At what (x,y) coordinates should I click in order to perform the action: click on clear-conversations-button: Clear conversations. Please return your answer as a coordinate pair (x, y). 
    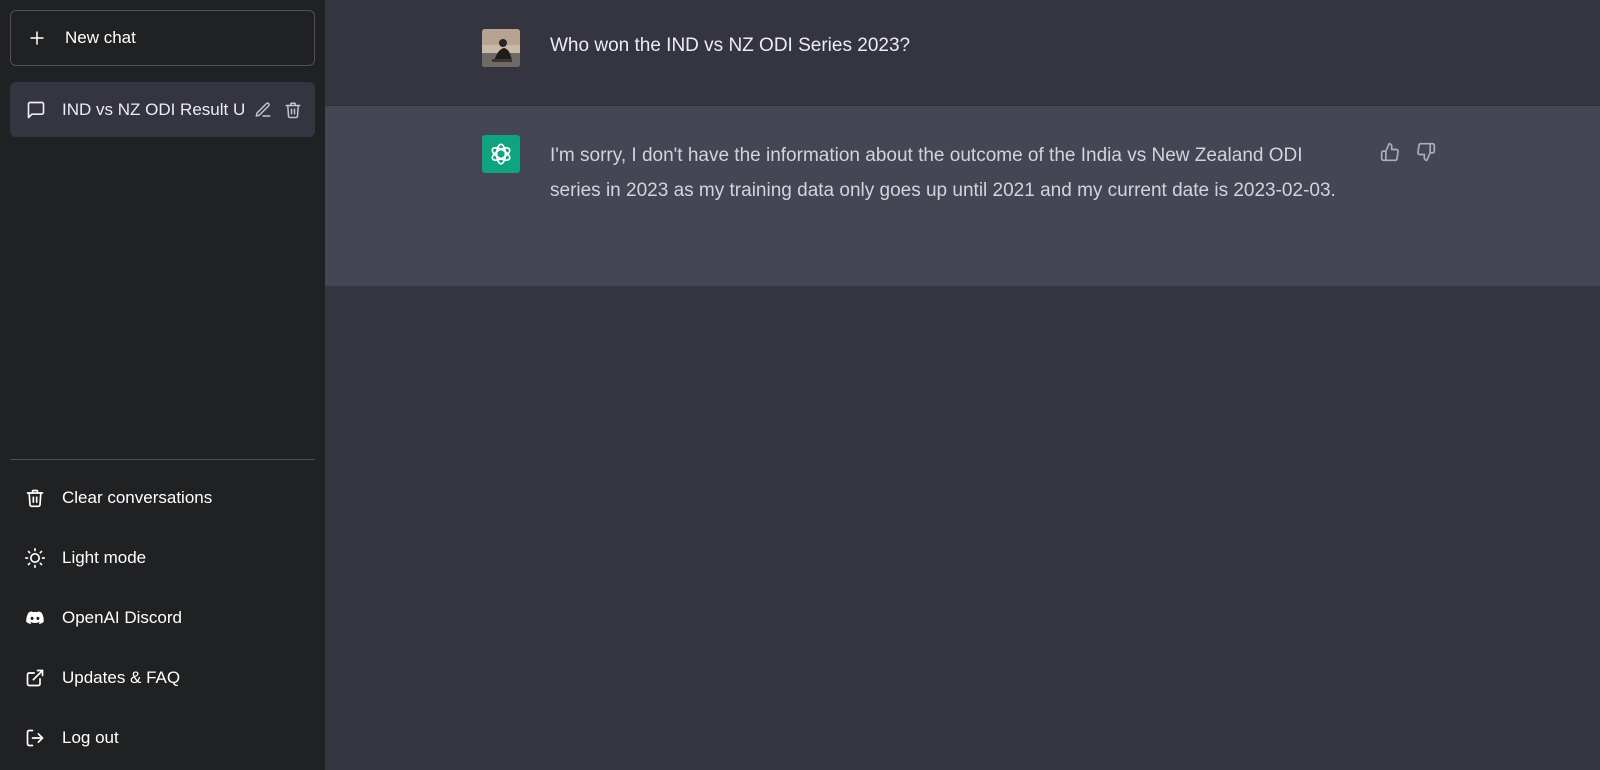
    Looking at the image, I should click on (162, 498).